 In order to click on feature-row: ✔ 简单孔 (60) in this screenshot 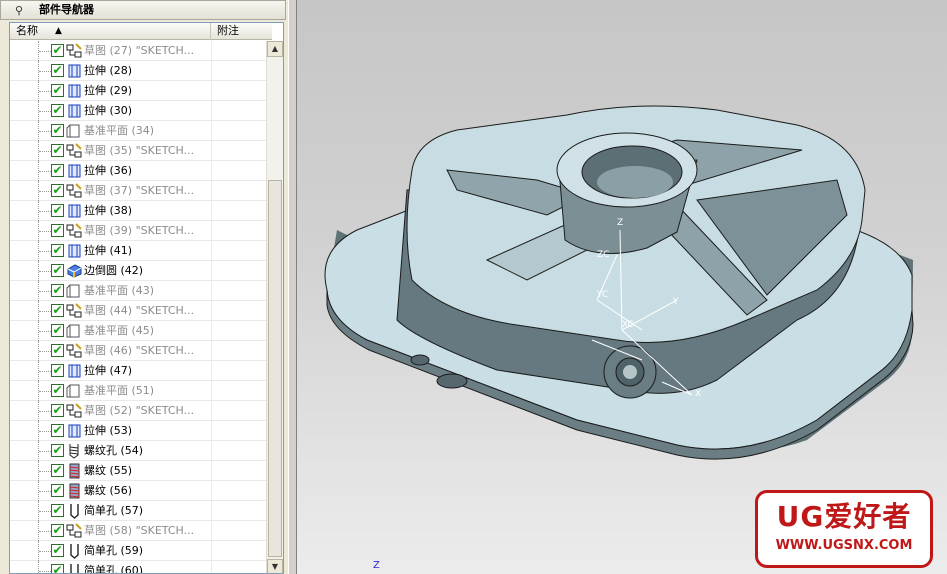, I will do `click(141, 567)`.